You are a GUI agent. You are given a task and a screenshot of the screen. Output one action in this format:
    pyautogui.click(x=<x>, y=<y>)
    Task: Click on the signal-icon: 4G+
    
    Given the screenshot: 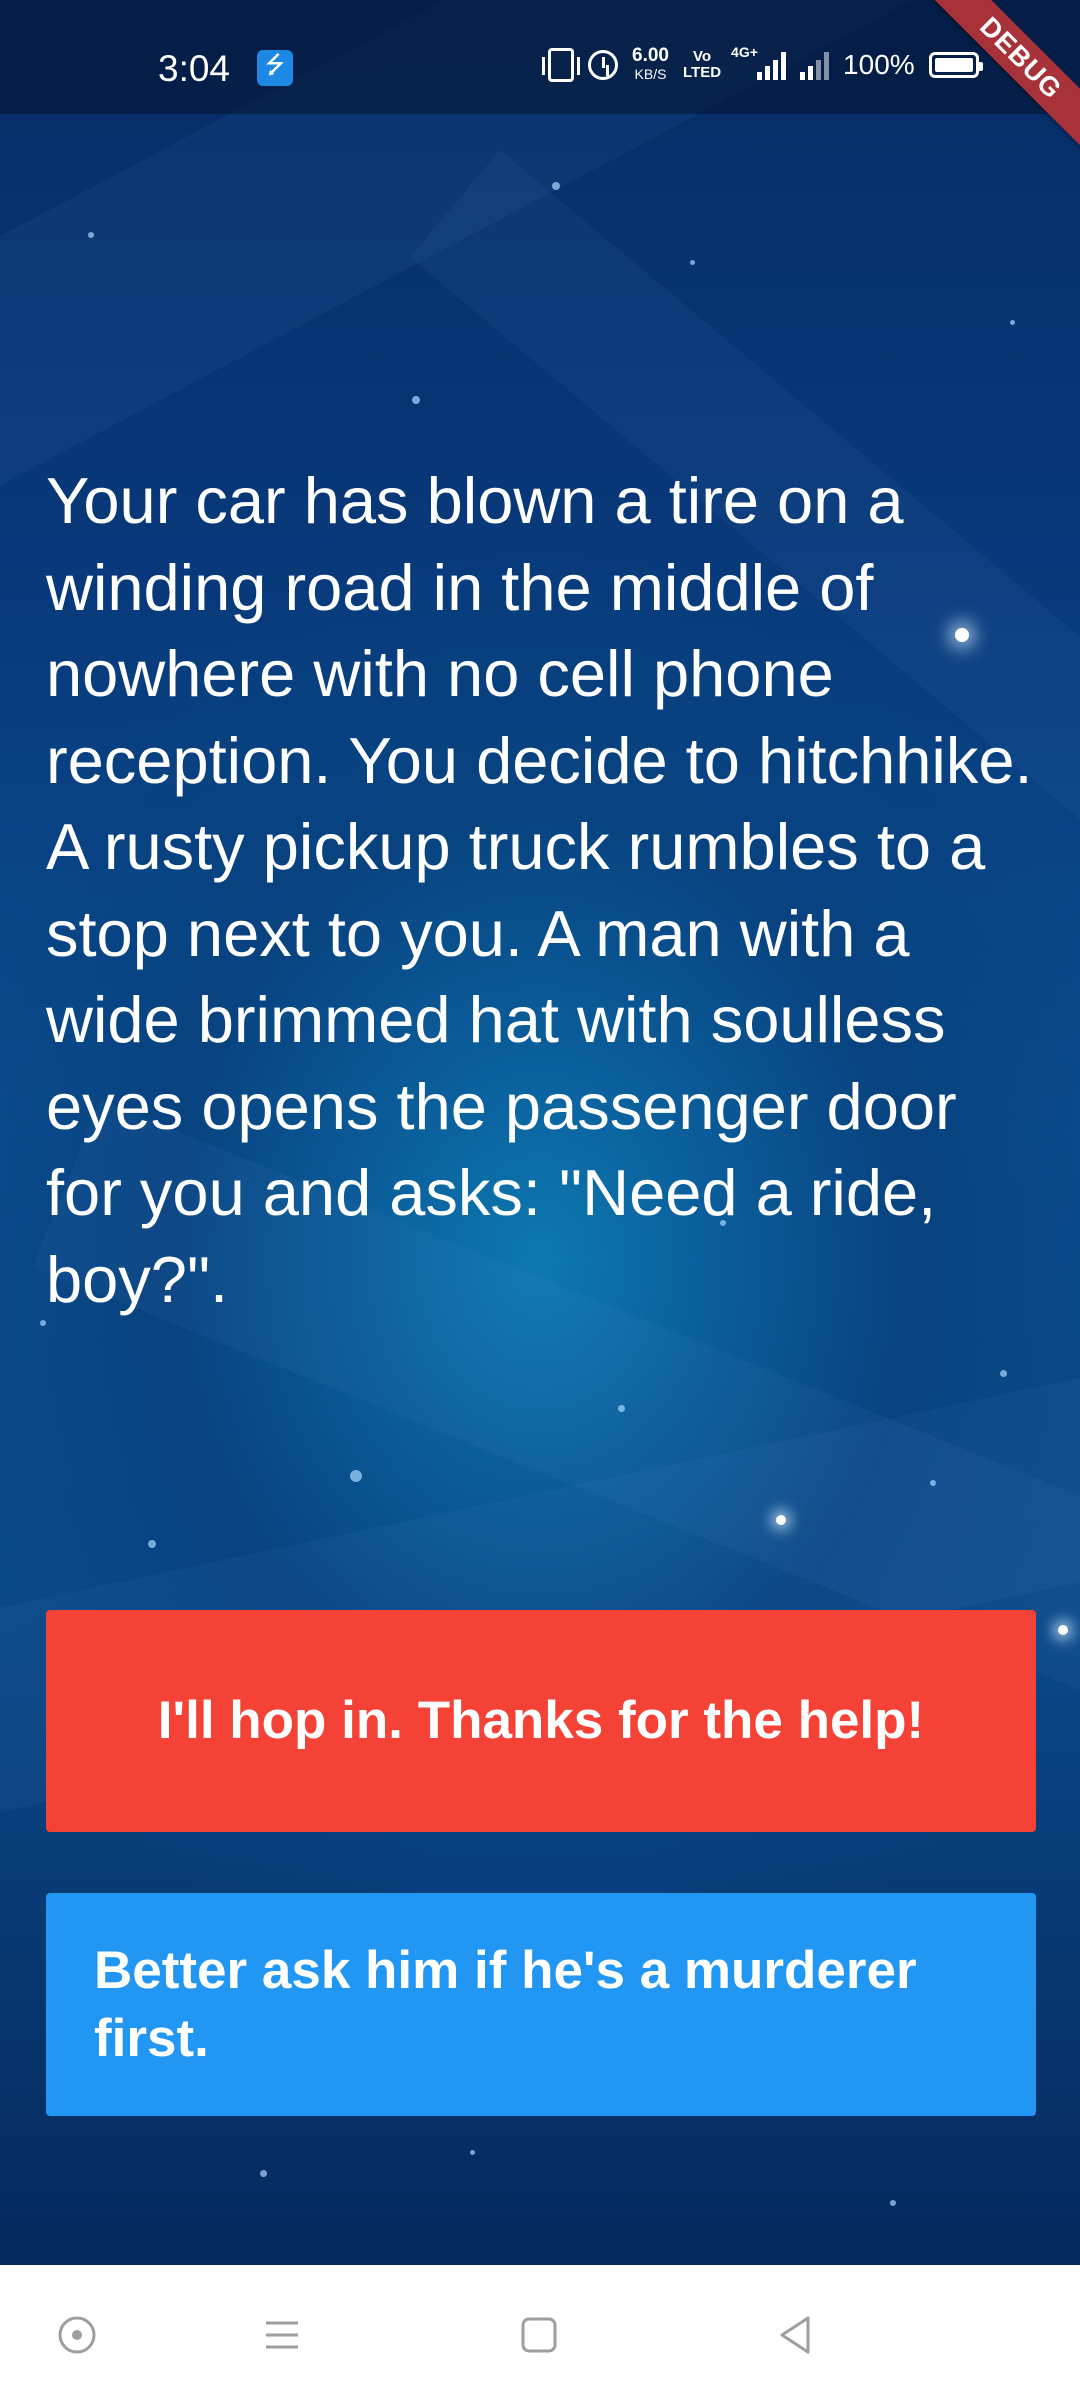 What is the action you would take?
    pyautogui.click(x=759, y=62)
    